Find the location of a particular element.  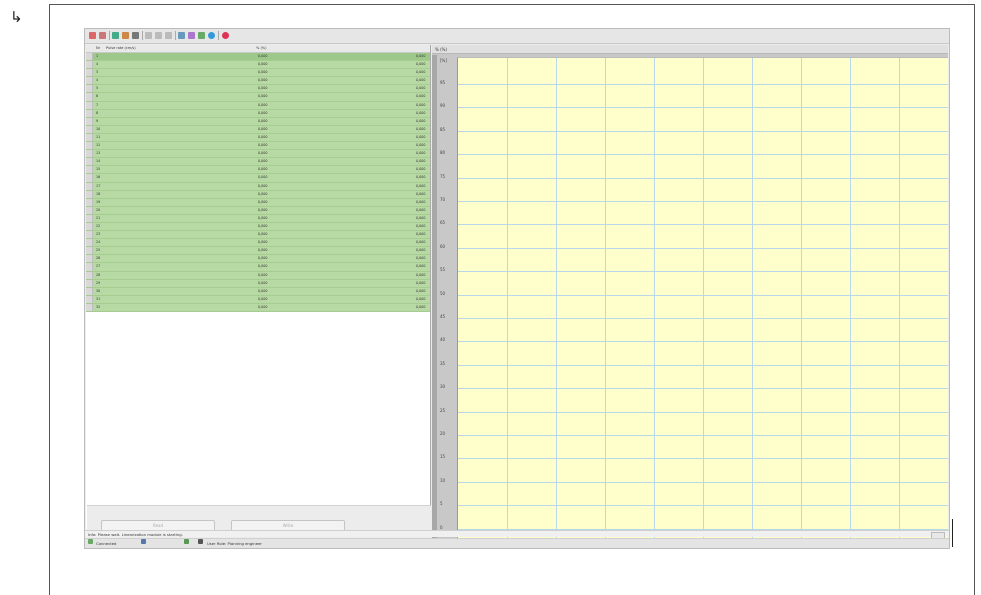

table-row: 14 0,000 0,000 is located at coordinates (258, 162).